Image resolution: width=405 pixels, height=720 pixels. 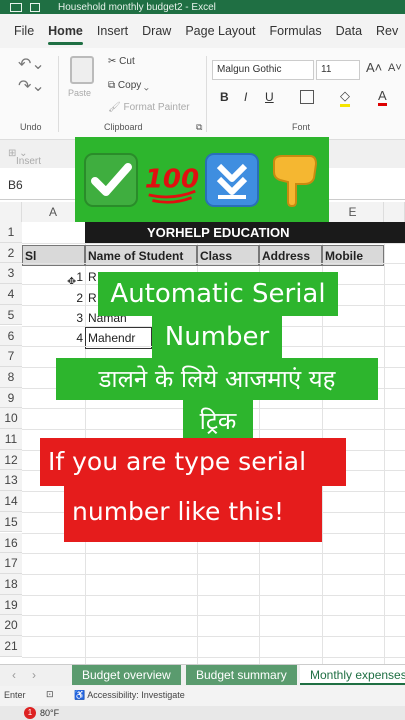 I want to click on bold-button: B, so click(x=224, y=97).